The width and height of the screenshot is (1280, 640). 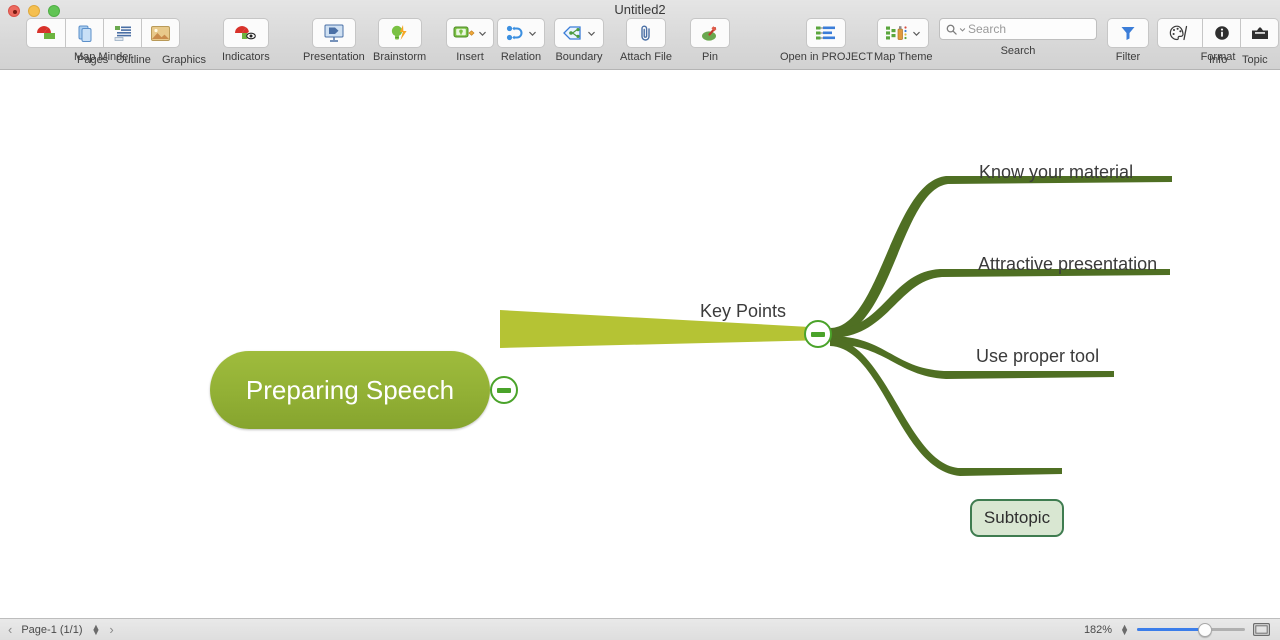 I want to click on toolbar-item-insert: Insert, so click(x=470, y=40).